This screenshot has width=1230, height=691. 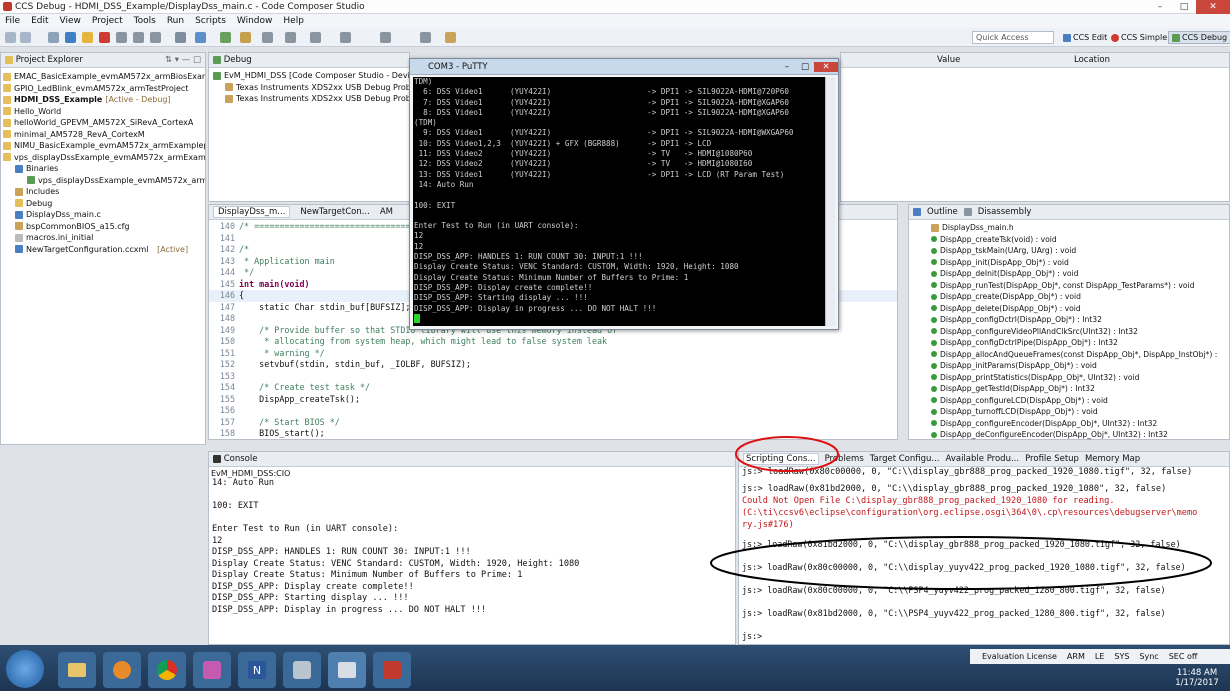 I want to click on step-into-icon, so click(x=121, y=37).